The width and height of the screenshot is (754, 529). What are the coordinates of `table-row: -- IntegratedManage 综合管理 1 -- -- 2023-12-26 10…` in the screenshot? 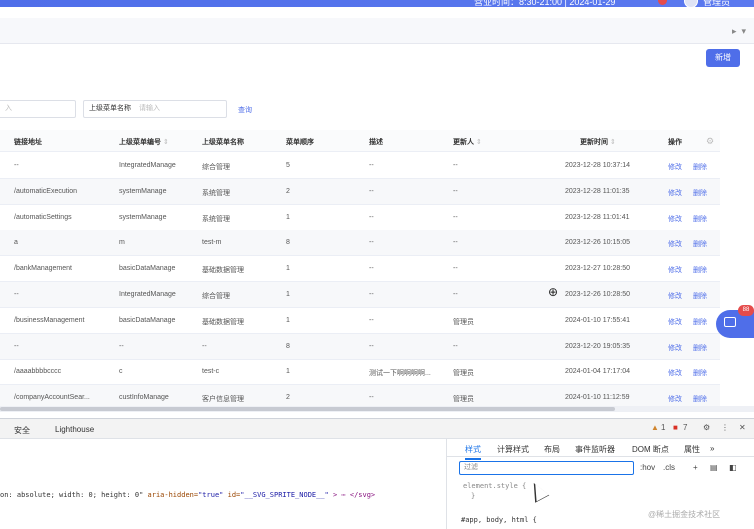 It's located at (360, 295).